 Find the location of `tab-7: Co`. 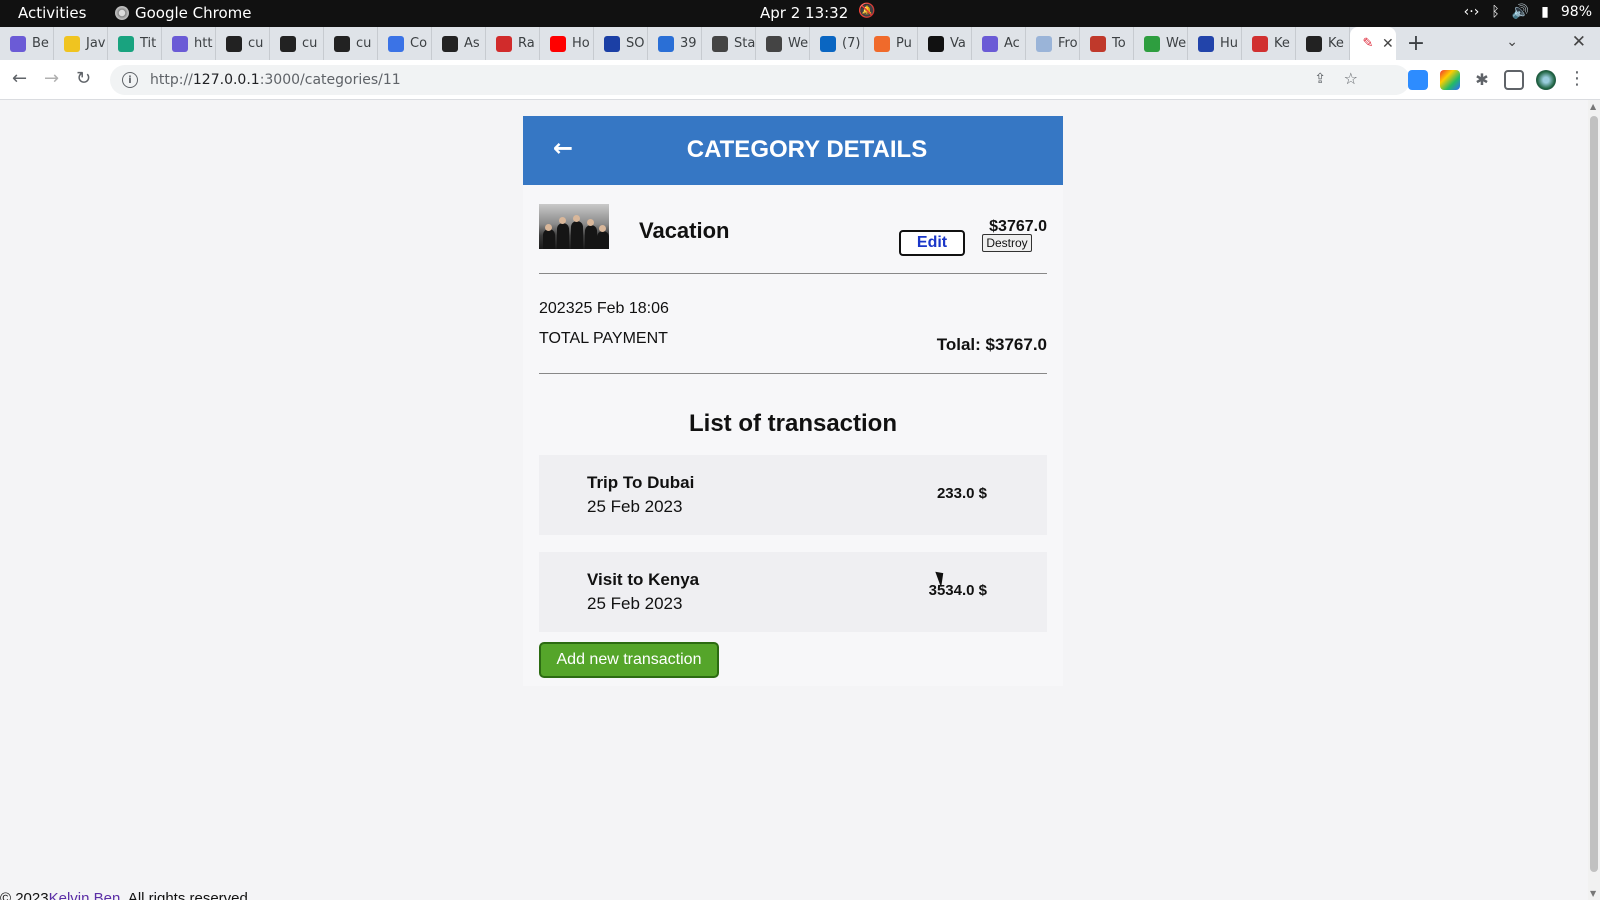

tab-7: Co is located at coordinates (405, 43).